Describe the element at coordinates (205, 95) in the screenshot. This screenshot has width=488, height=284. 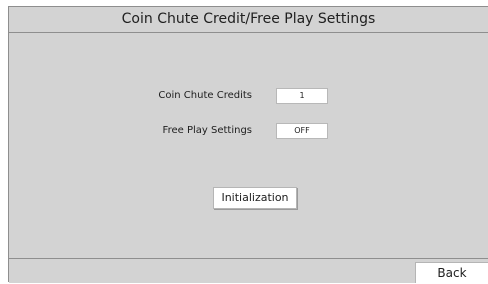
I see `coin-chute-credits-label: Coin Chute Credits` at that location.